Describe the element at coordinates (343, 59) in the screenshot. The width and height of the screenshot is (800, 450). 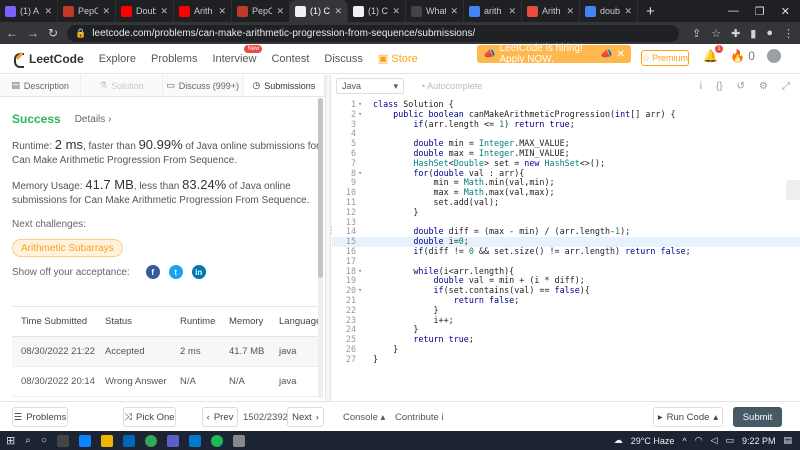
I see `nav-discuss: Discuss` at that location.